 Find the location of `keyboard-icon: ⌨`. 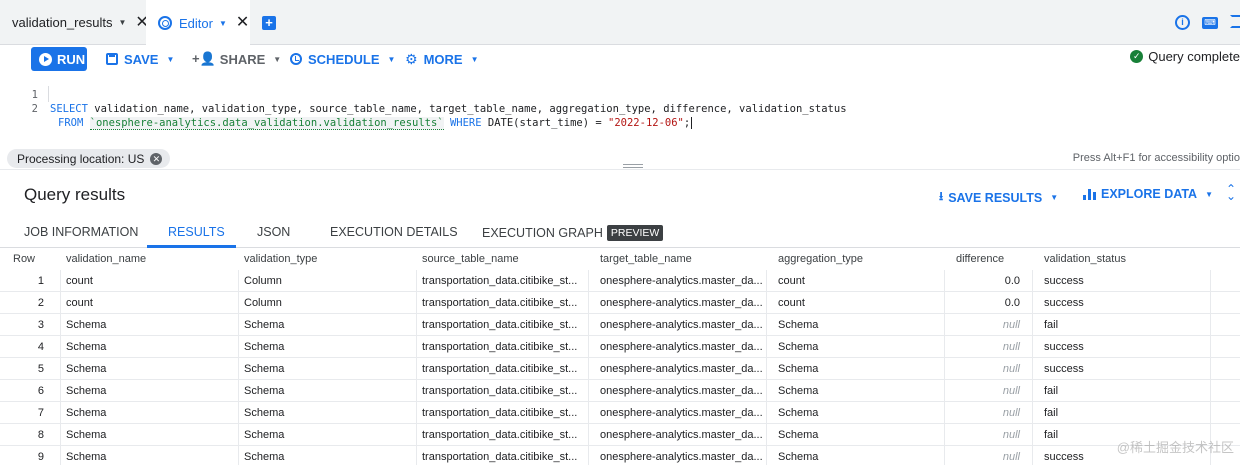

keyboard-icon: ⌨ is located at coordinates (1210, 23).